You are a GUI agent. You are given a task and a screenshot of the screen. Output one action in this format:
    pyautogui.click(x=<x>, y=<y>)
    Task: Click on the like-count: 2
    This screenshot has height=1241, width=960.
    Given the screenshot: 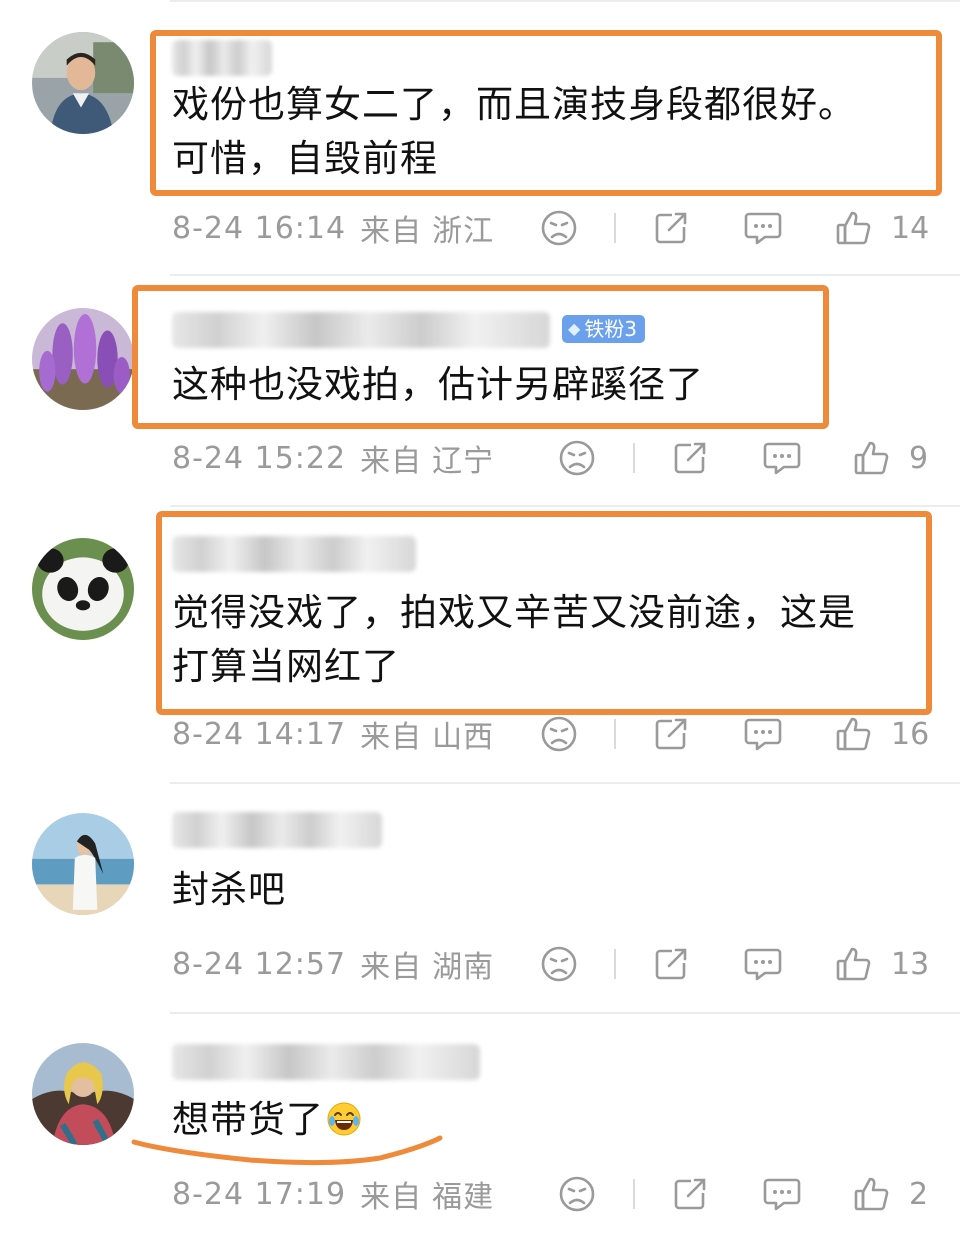 What is the action you would take?
    pyautogui.click(x=919, y=1194)
    